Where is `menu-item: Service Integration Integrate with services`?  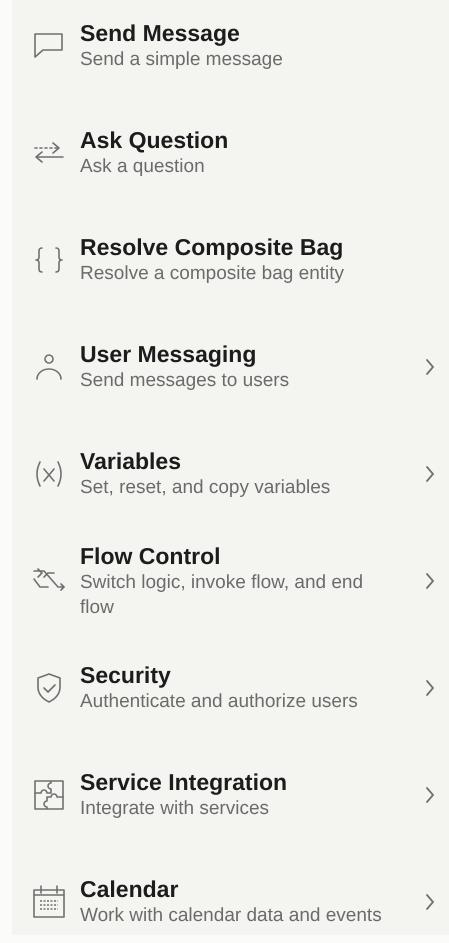 menu-item: Service Integration Integrate with services is located at coordinates (230, 794).